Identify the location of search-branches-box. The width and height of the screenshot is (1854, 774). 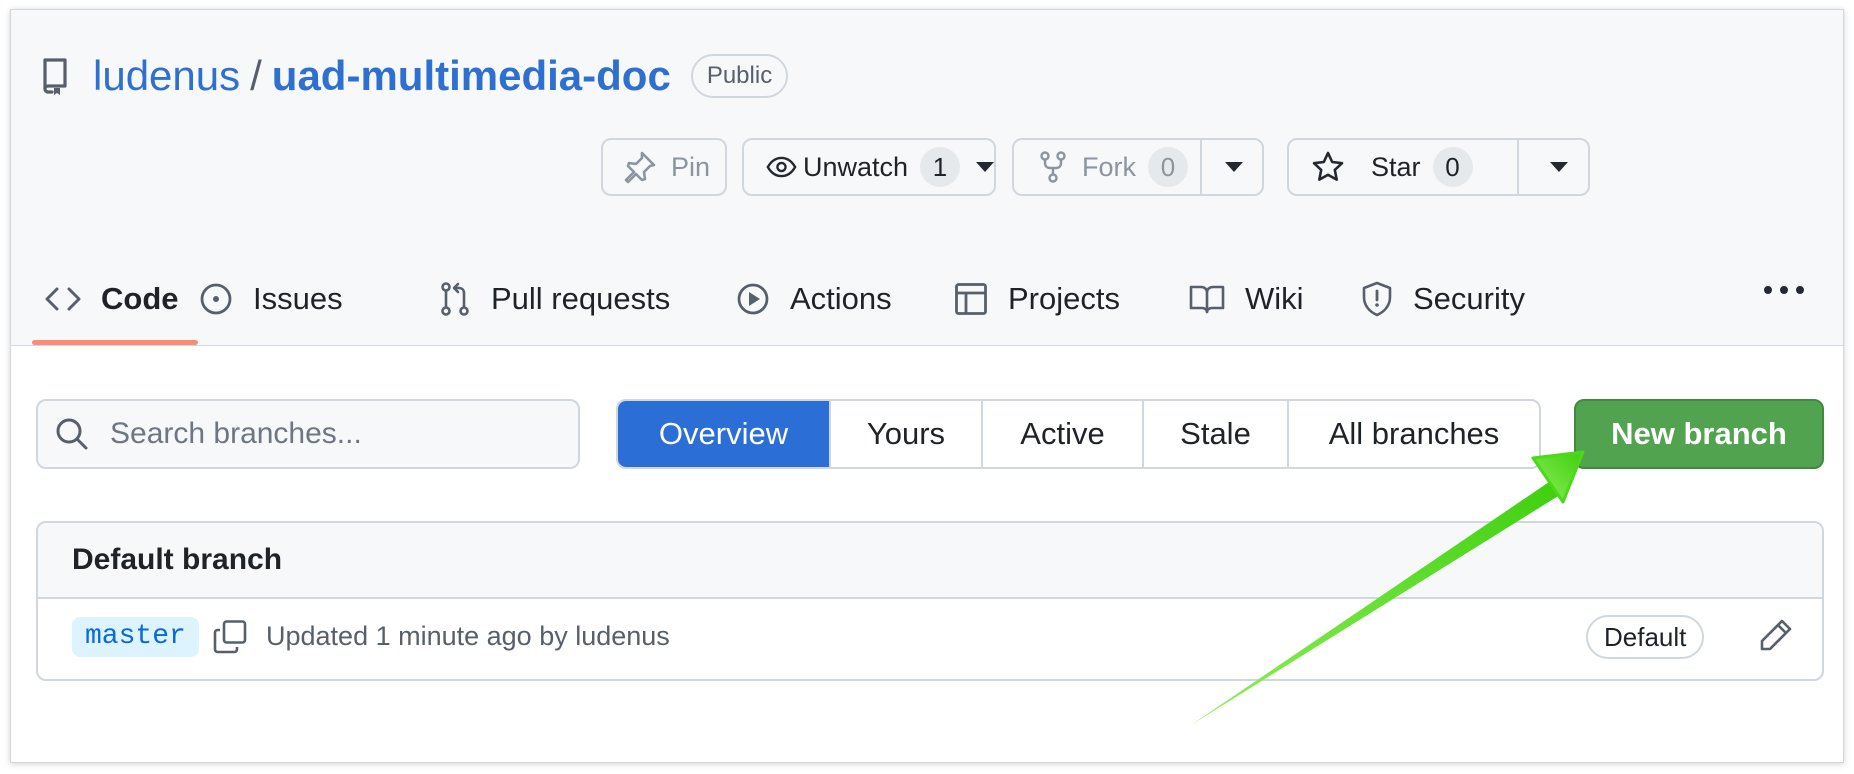
(308, 434).